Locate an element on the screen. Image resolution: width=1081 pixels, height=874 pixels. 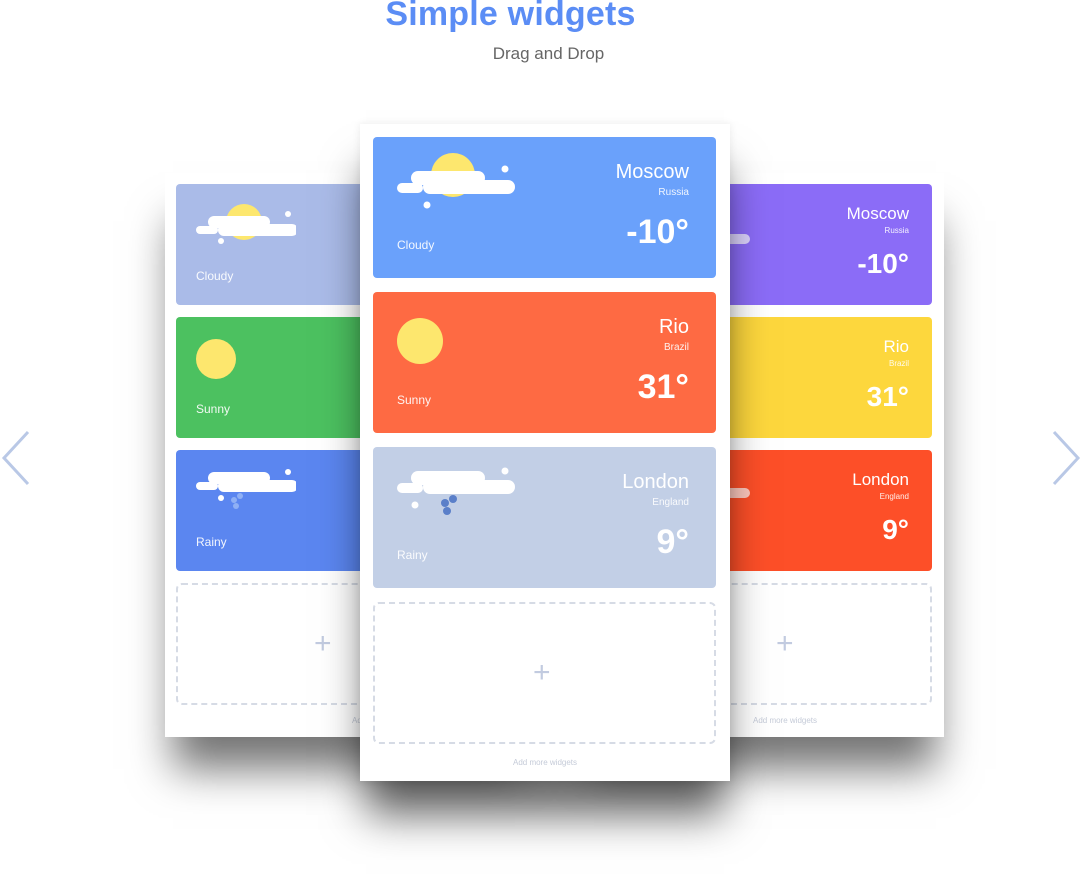
prev-button is located at coordinates (17, 458).